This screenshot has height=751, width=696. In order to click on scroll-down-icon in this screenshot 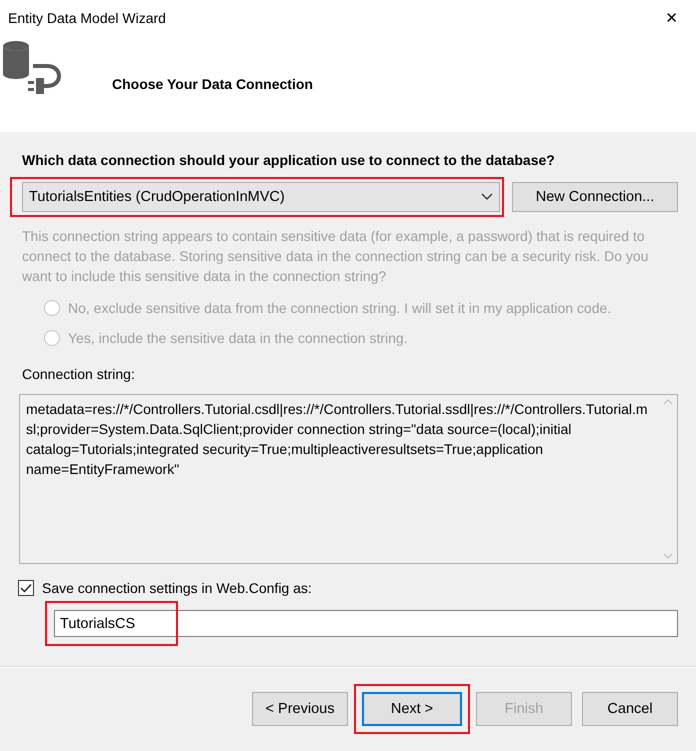, I will do `click(668, 556)`.